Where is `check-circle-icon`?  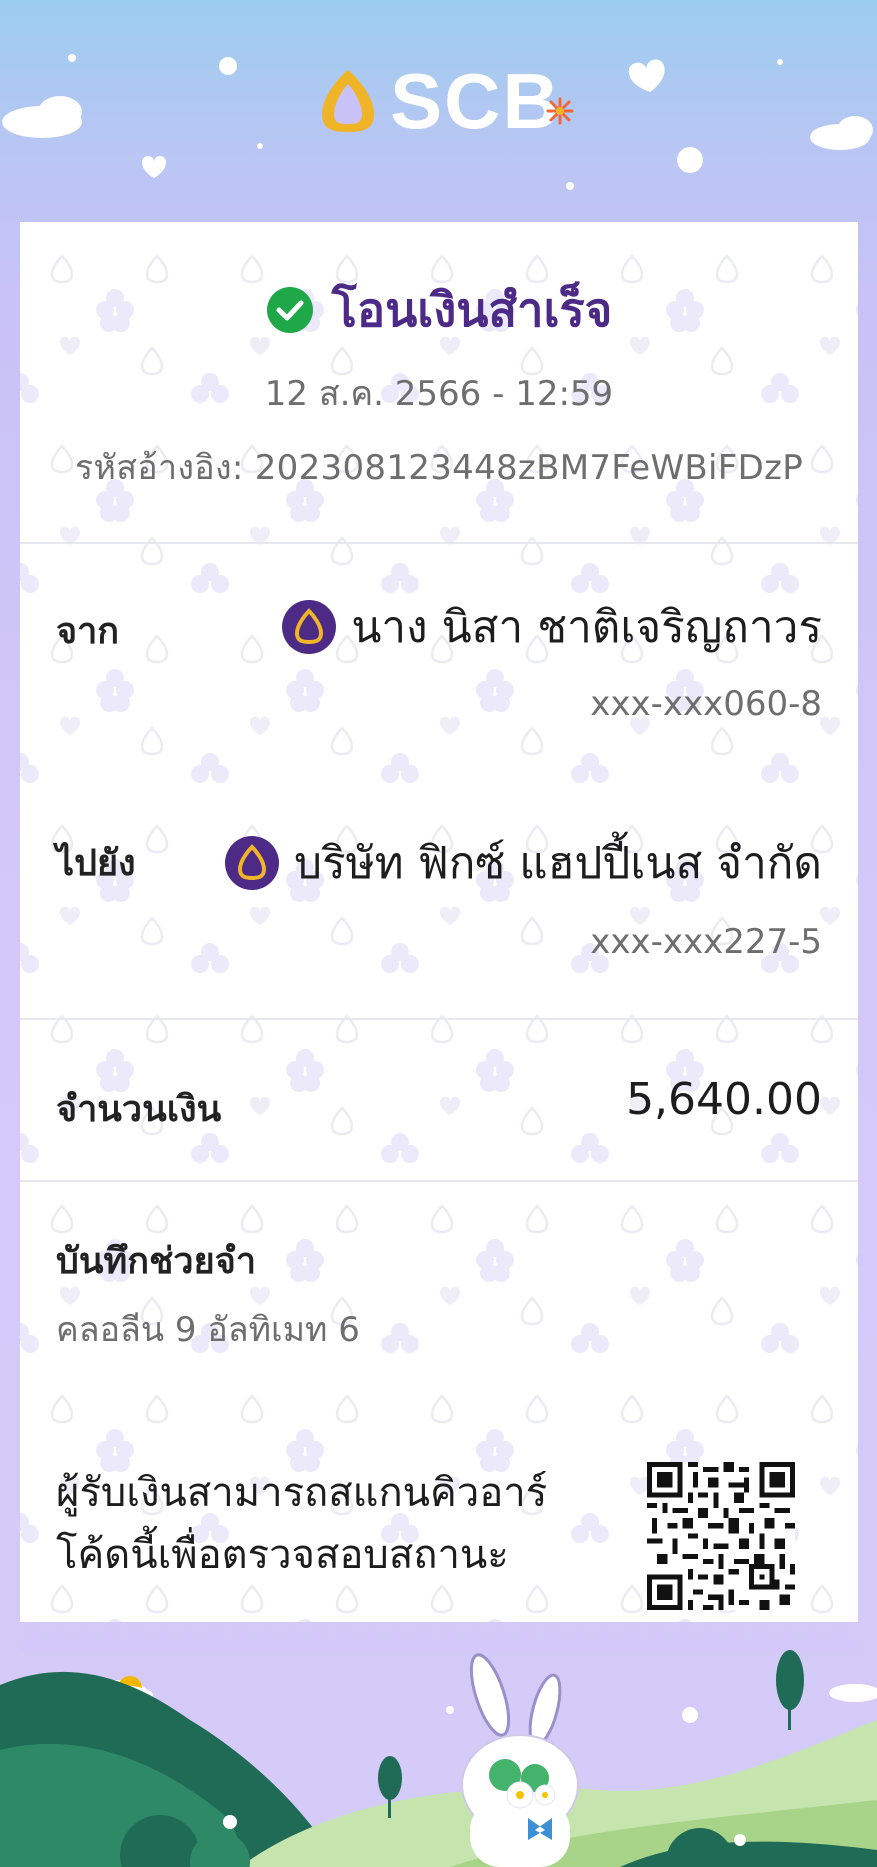
check-circle-icon is located at coordinates (289, 309).